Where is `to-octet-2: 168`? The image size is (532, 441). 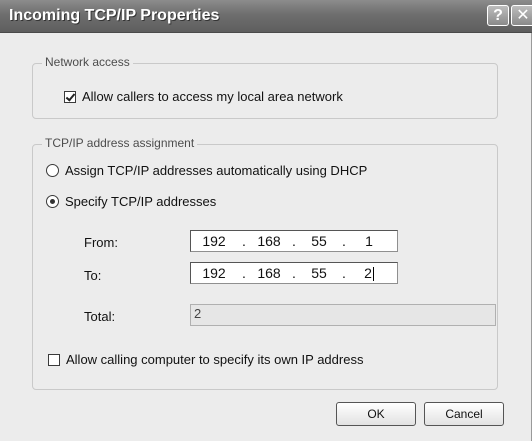 to-octet-2: 168 is located at coordinates (269, 273).